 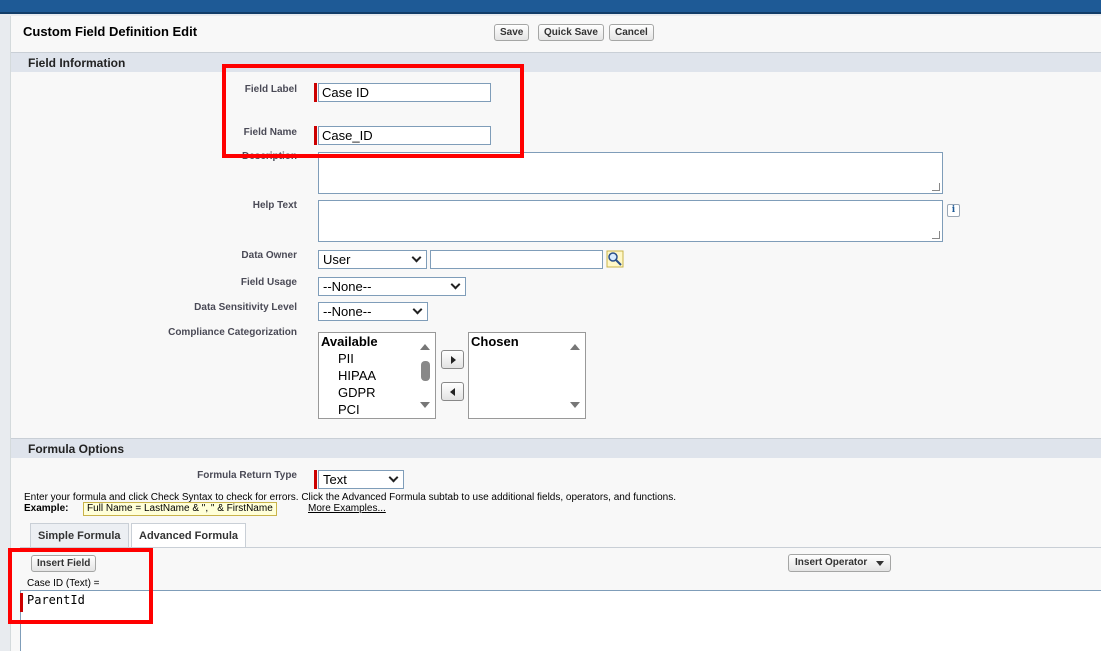 I want to click on list-item: GDPR, so click(x=357, y=392).